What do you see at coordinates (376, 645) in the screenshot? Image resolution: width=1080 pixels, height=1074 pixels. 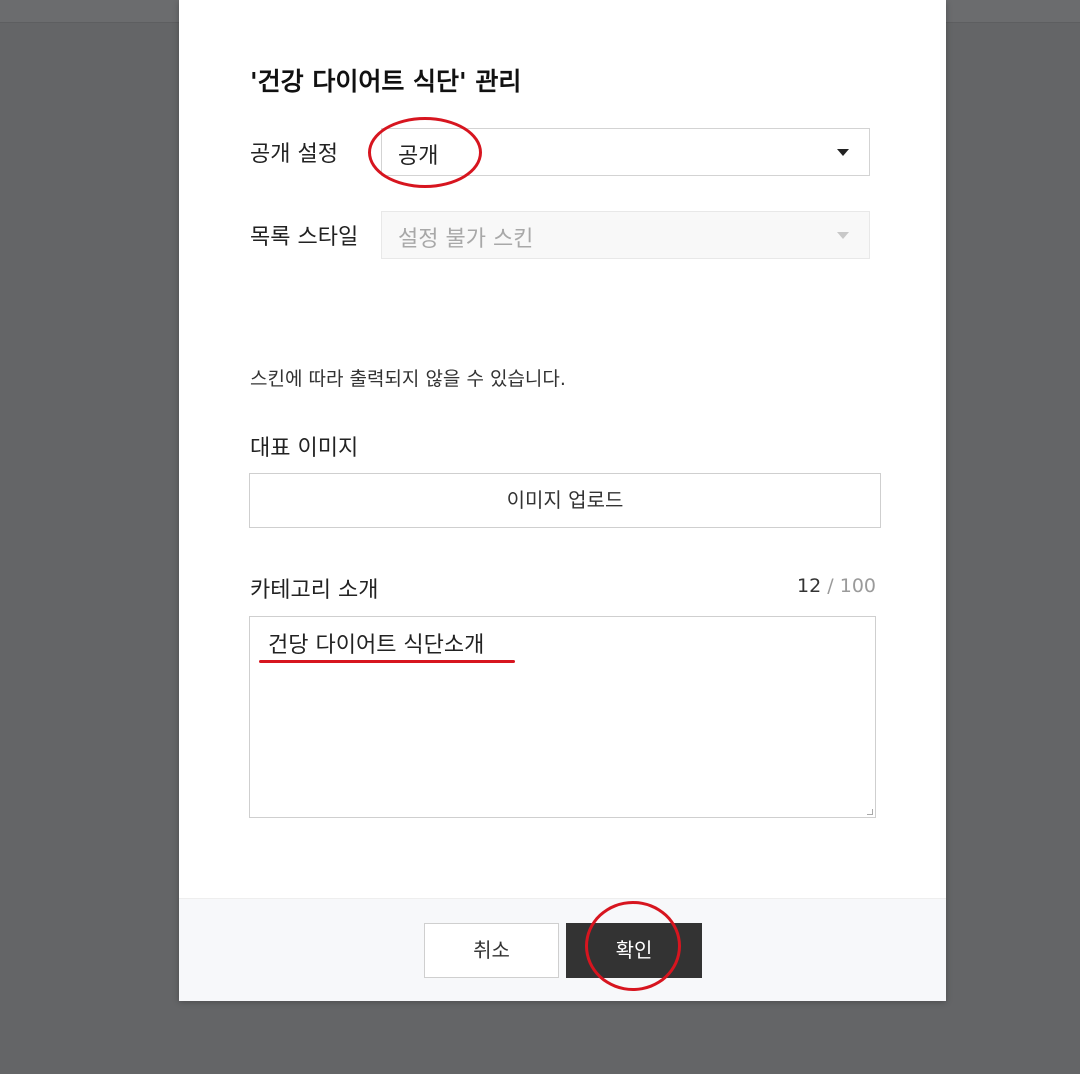 I see `category-intro-text: 건당 다이어트 식단소개` at bounding box center [376, 645].